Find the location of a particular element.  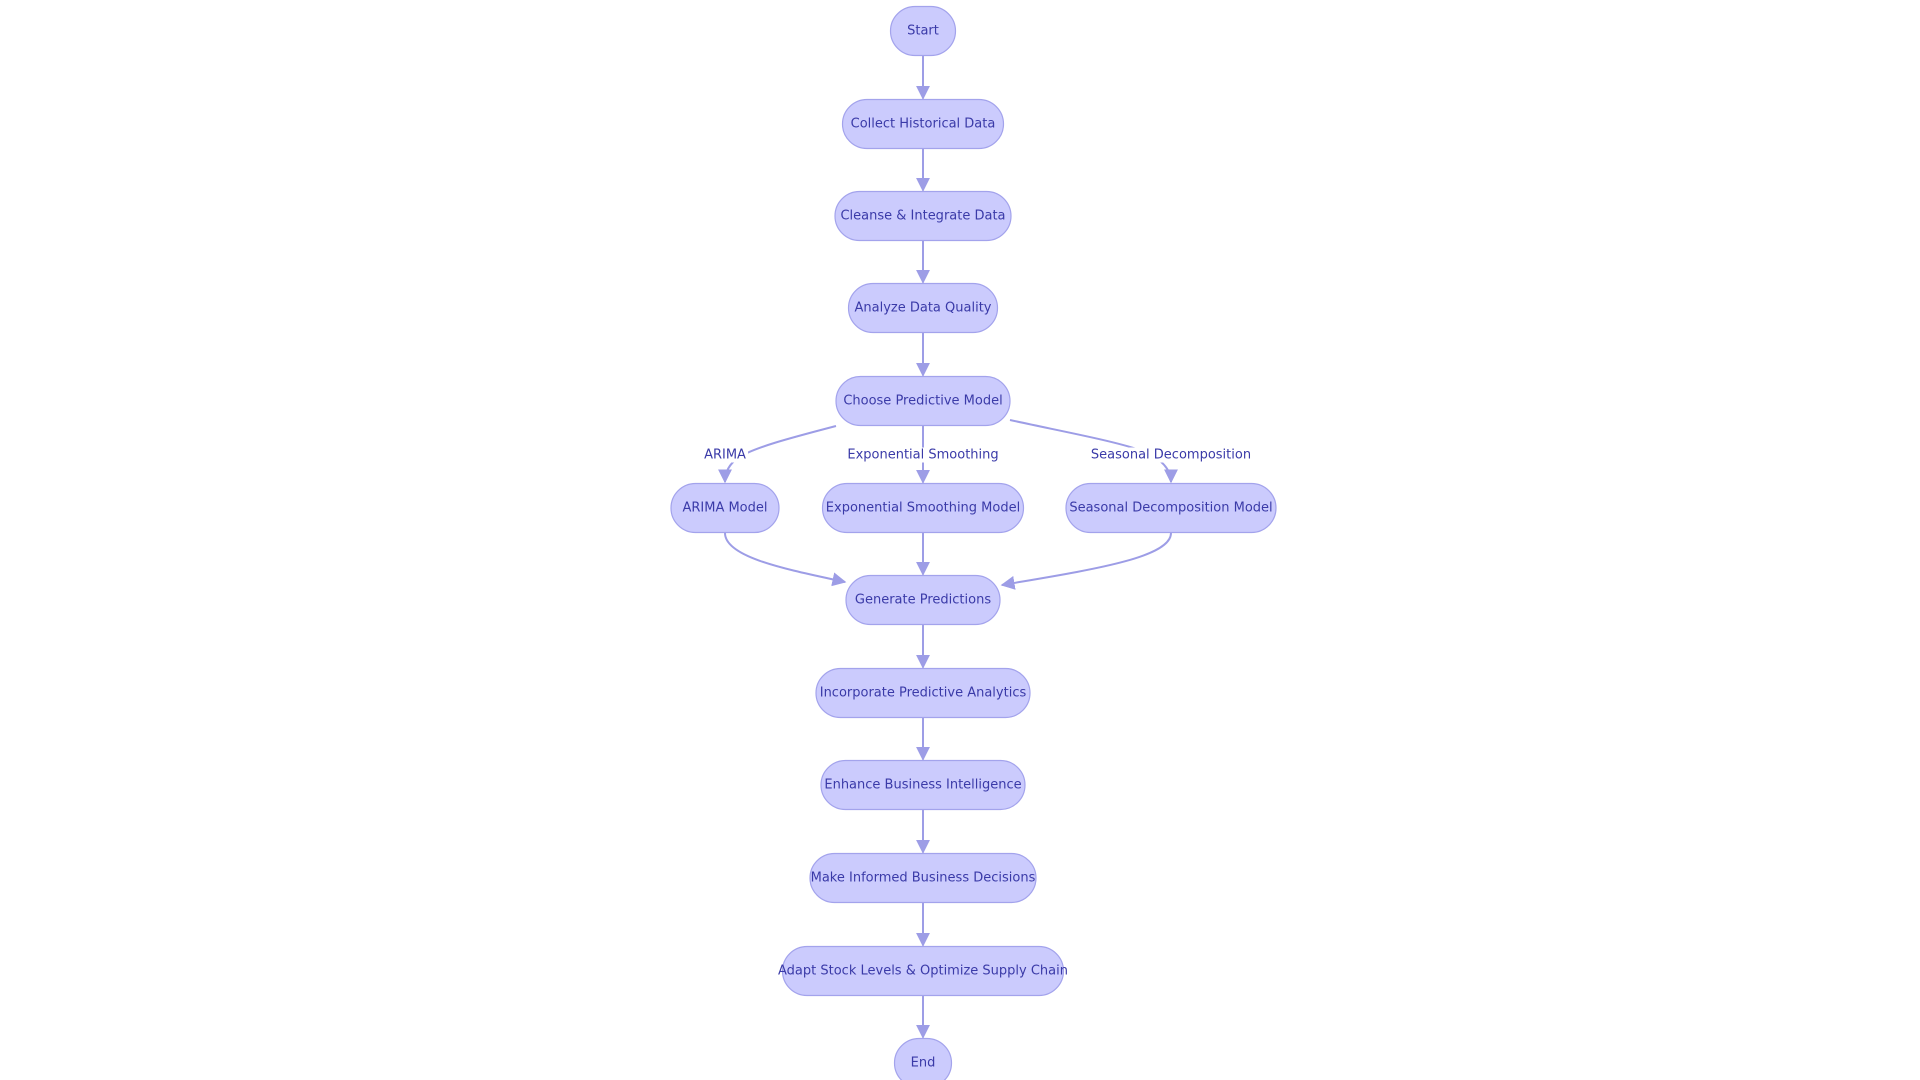

node-enhance: Enhance Business Intelligence is located at coordinates (923, 785).